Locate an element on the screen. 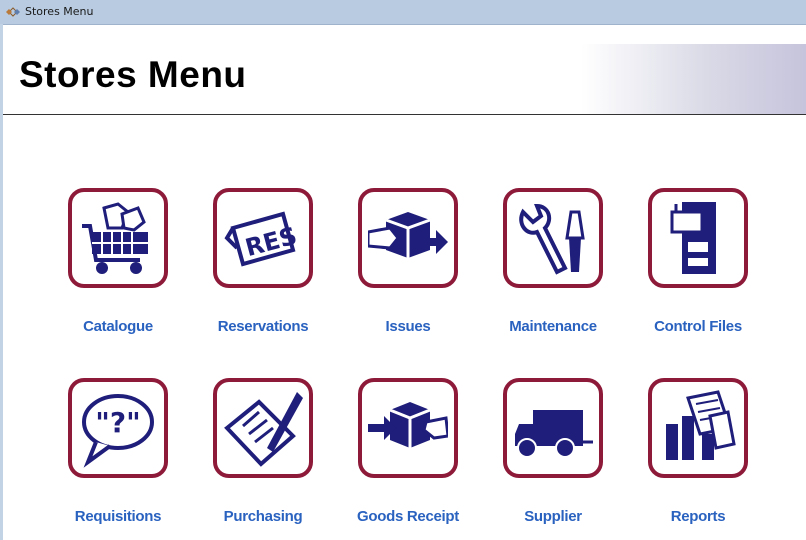 This screenshot has width=806, height=540. supplier-button is located at coordinates (553, 428).